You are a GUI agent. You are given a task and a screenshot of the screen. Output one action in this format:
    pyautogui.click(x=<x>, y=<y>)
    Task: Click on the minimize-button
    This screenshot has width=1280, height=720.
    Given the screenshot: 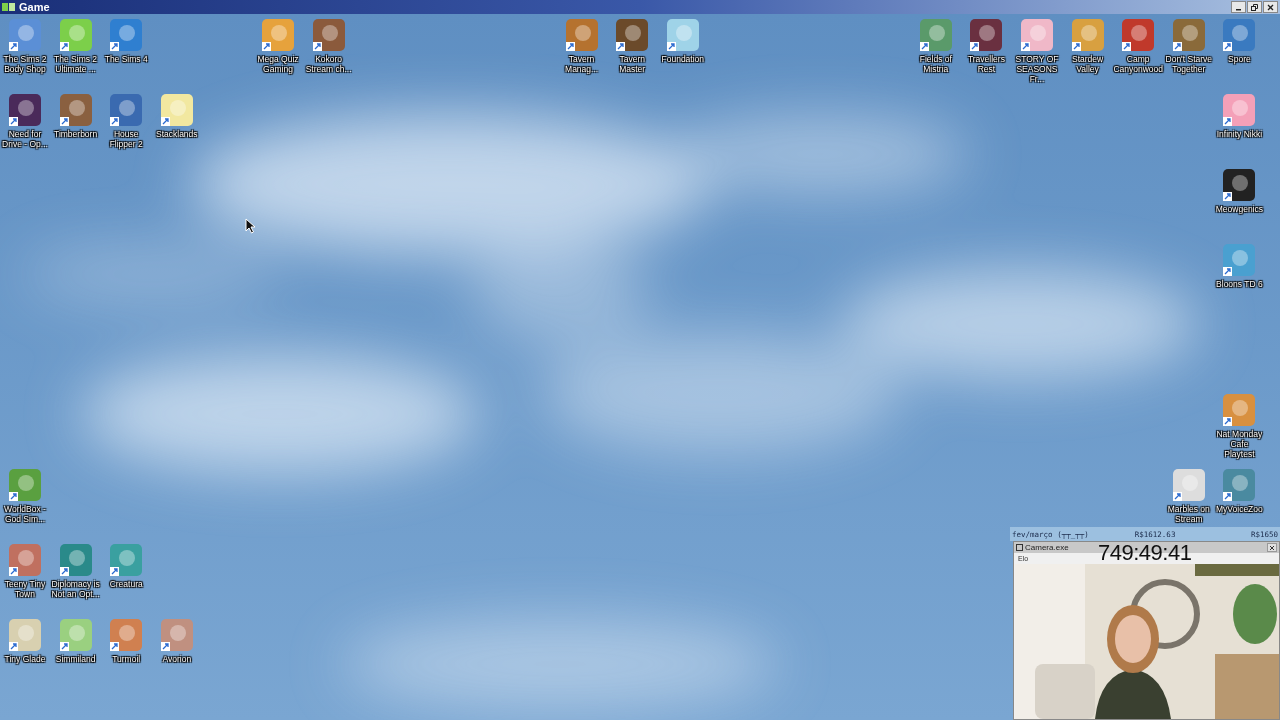 What is the action you would take?
    pyautogui.click(x=1238, y=7)
    